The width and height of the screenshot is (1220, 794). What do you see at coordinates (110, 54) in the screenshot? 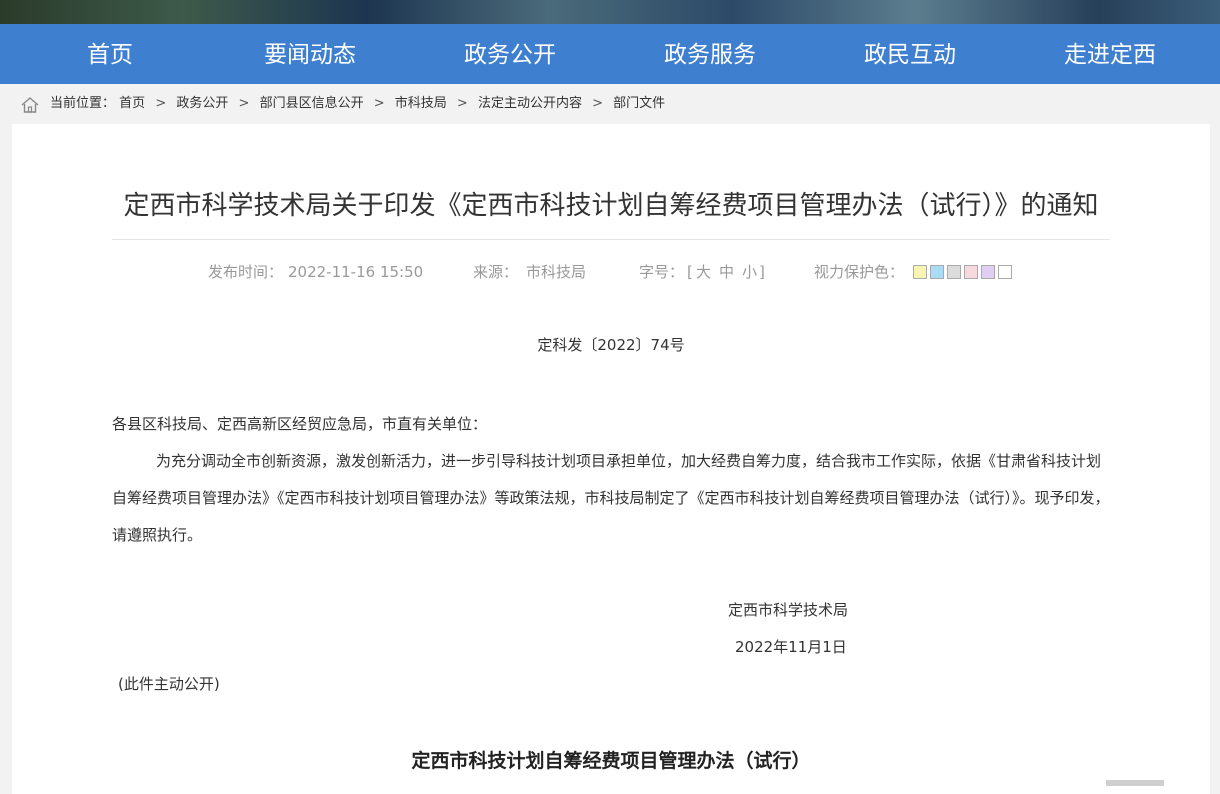
I see `nav-home: 首页` at bounding box center [110, 54].